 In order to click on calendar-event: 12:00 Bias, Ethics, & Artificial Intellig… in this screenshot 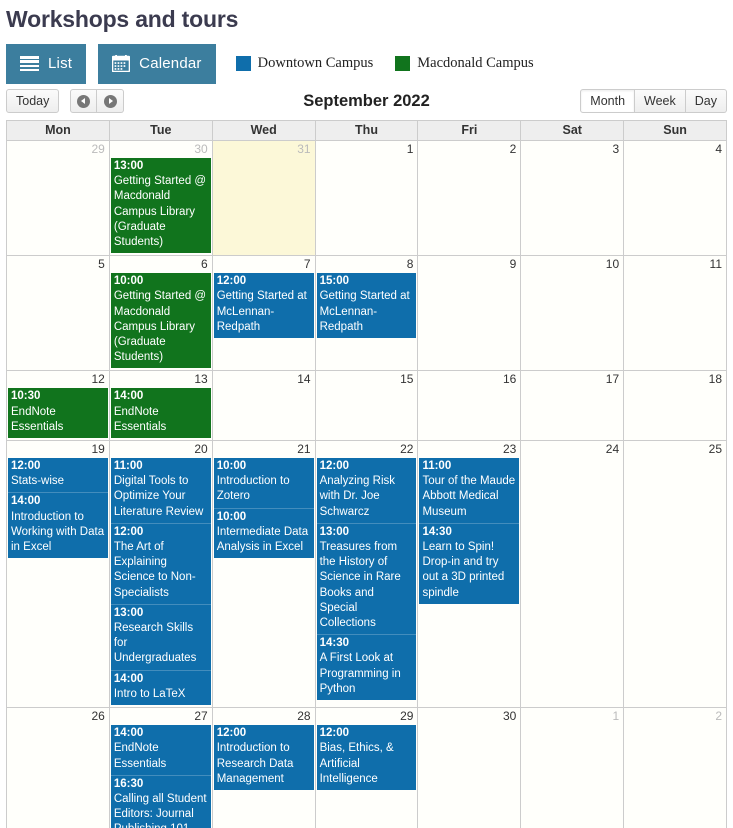, I will do `click(366, 757)`.